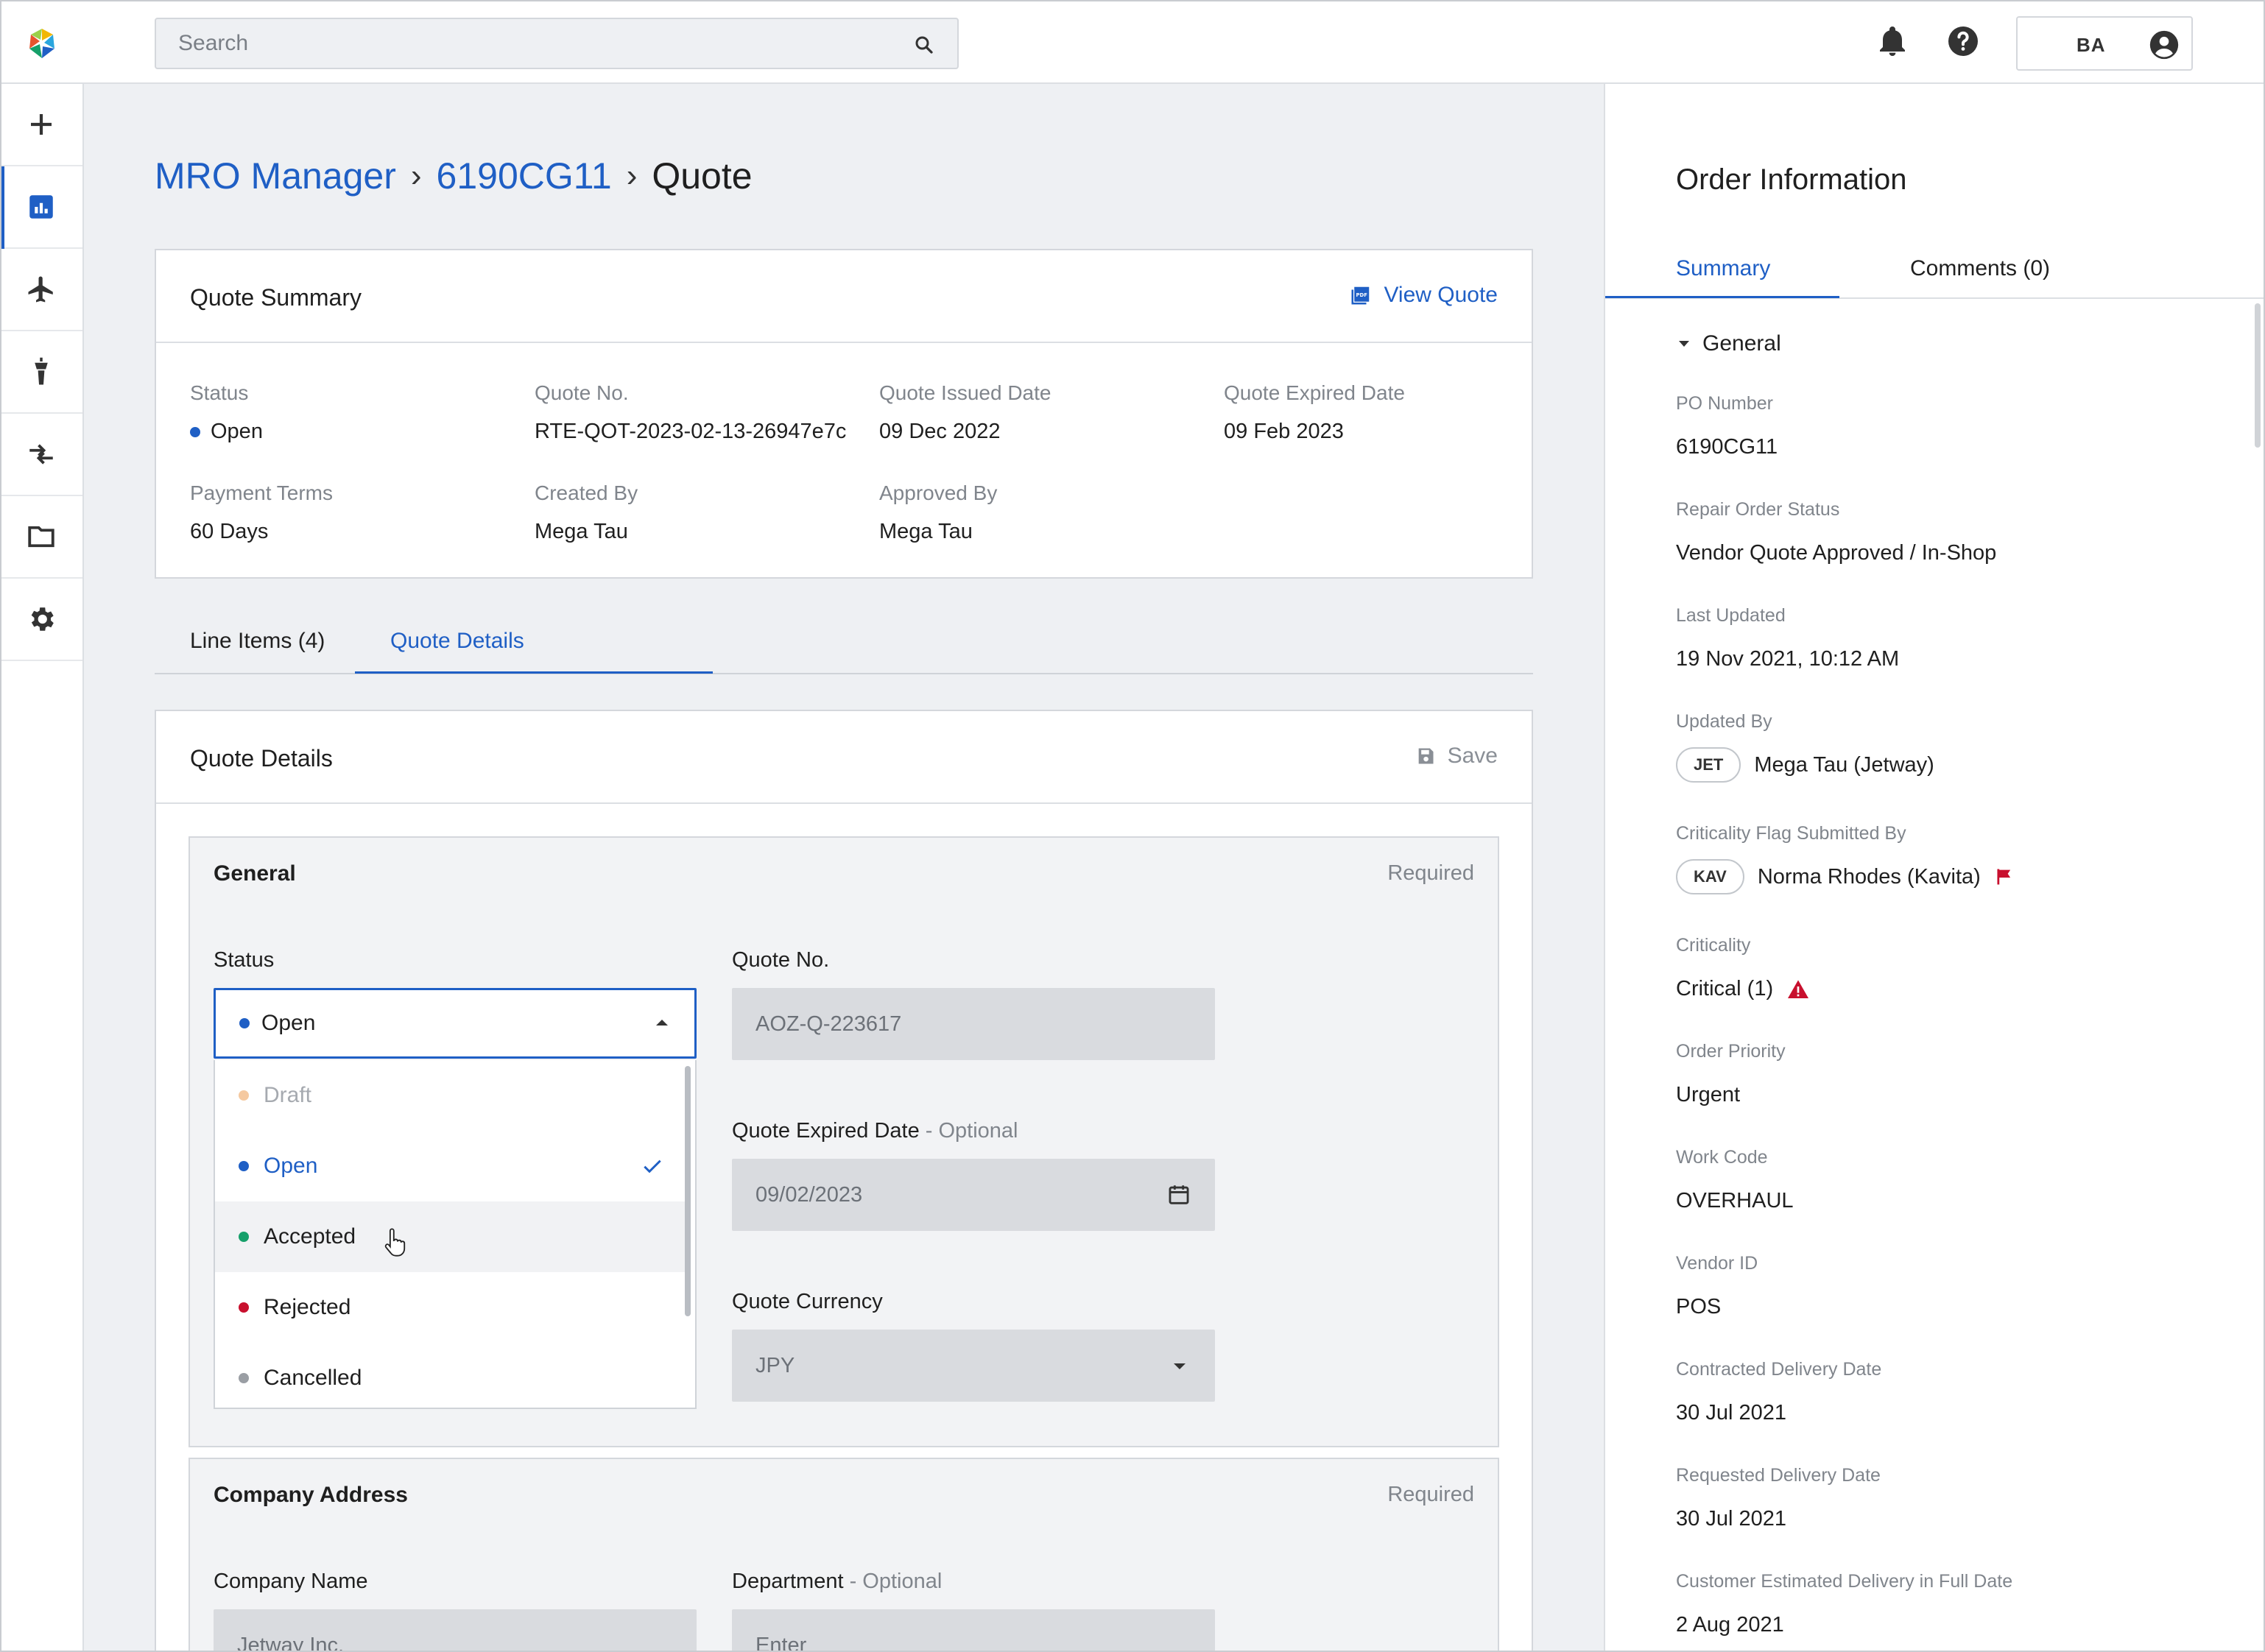  I want to click on view-quote-link: PDF View Quote, so click(1424, 295).